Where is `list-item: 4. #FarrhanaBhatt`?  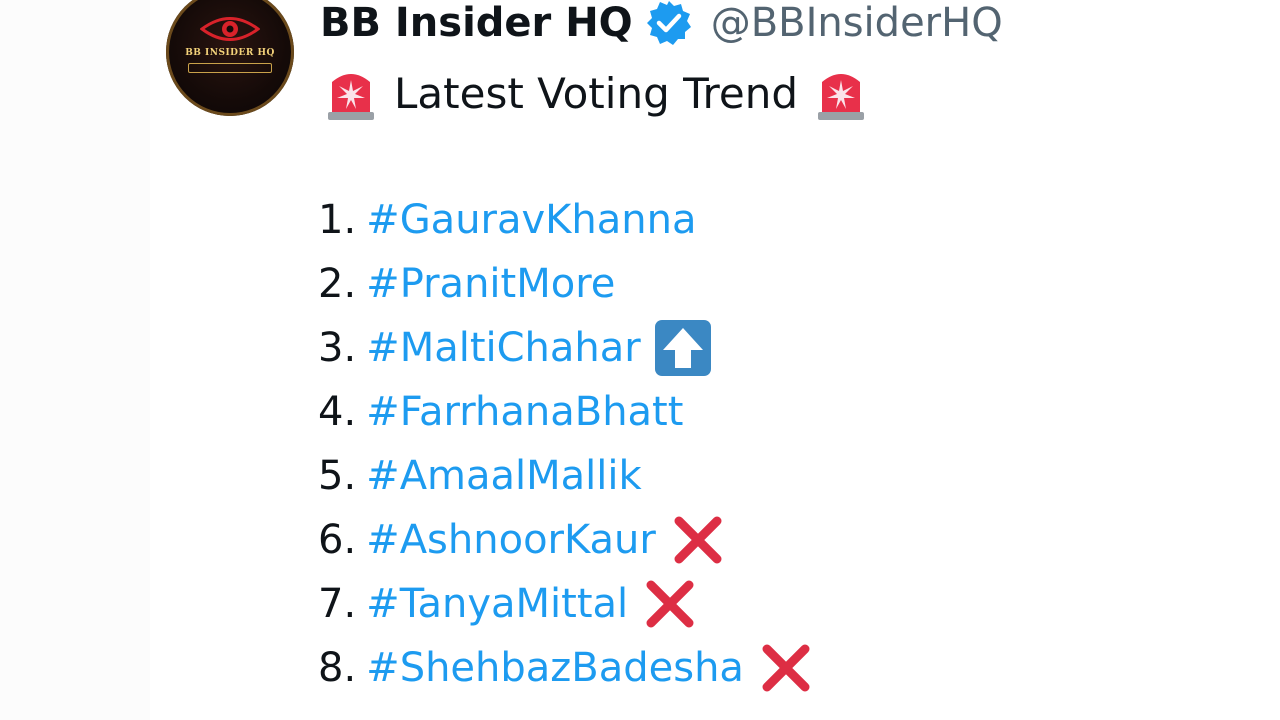 list-item: 4. #FarrhanaBhatt is located at coordinates (566, 412).